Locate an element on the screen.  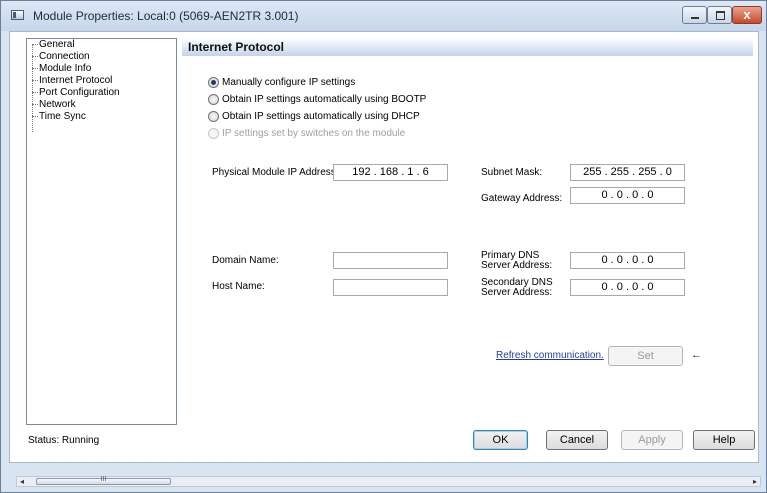
tree-item-internet-protocol: Internet Protocol is located at coordinates (75, 80).